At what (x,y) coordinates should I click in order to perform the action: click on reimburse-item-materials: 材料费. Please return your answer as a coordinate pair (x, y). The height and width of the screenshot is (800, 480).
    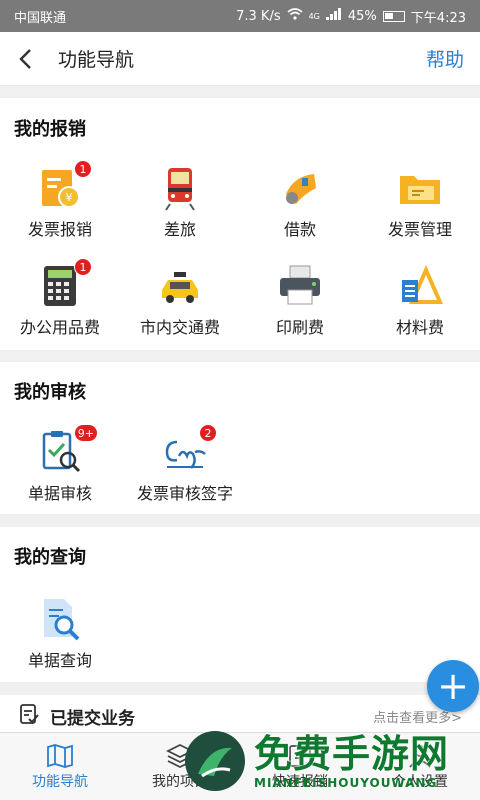
    Looking at the image, I should click on (420, 300).